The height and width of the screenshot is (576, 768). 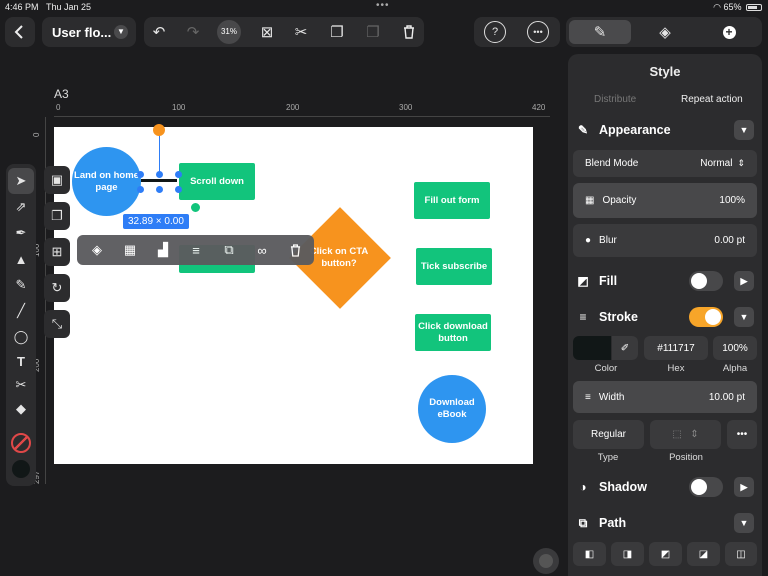 I want to click on ruler-tick-label: 100, so click(x=179, y=107).